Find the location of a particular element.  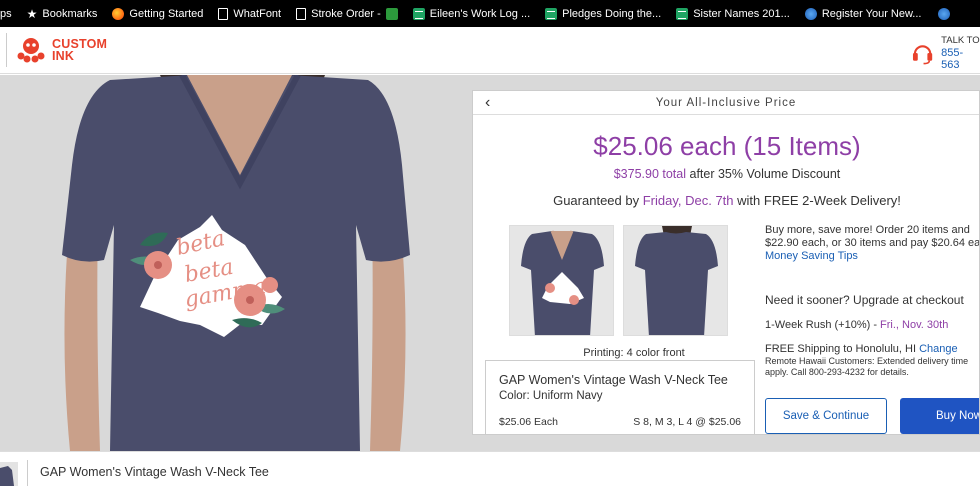

shipping-line: FREE Shipping to Honolulu, HI Change is located at coordinates (861, 349).